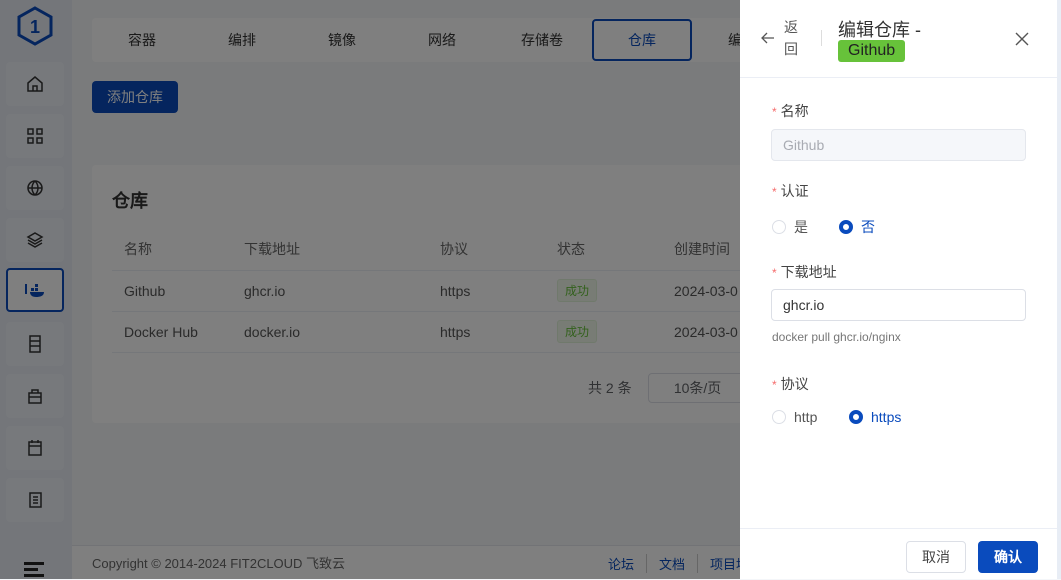 This screenshot has width=1061, height=580. I want to click on url-input: ghcr.io, so click(898, 305).